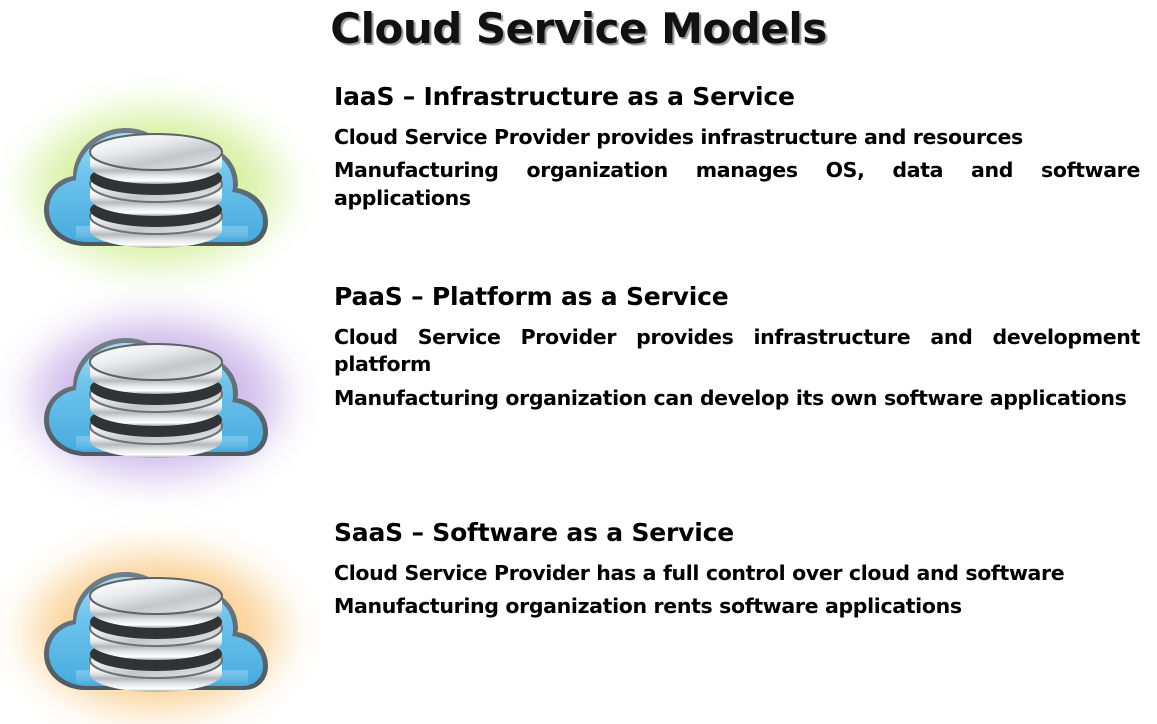  I want to click on heading-iaas: IaaS – Infrastructure as a Service, so click(564, 96).